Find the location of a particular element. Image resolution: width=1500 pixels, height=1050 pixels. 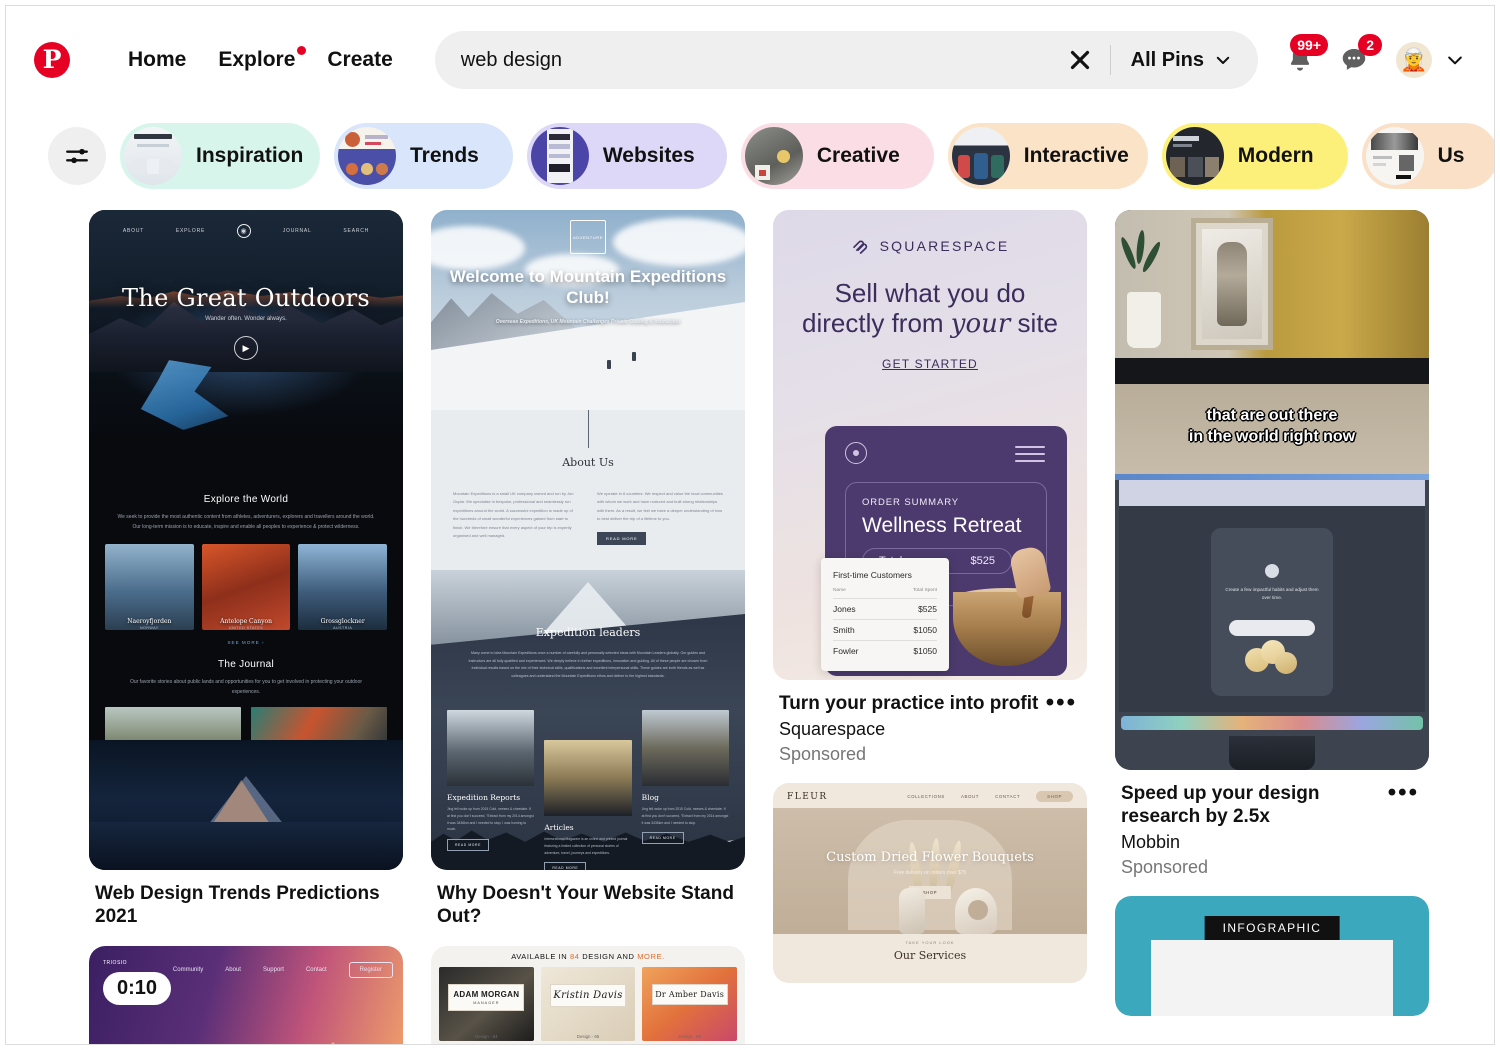

search-bar: All Pins is located at coordinates (846, 60).